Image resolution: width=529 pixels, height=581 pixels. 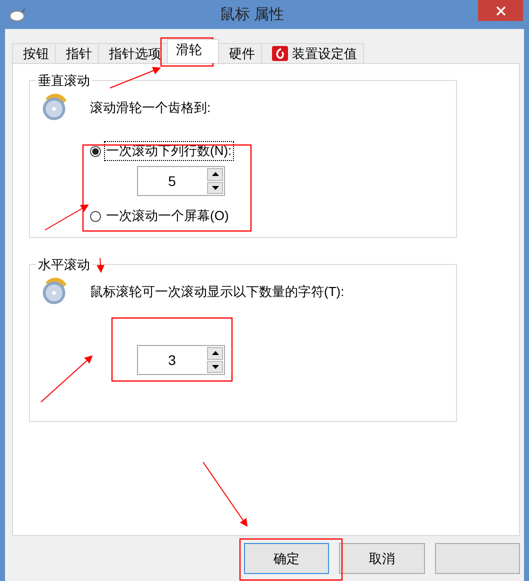 What do you see at coordinates (280, 53) in the screenshot?
I see `device-icon` at bounding box center [280, 53].